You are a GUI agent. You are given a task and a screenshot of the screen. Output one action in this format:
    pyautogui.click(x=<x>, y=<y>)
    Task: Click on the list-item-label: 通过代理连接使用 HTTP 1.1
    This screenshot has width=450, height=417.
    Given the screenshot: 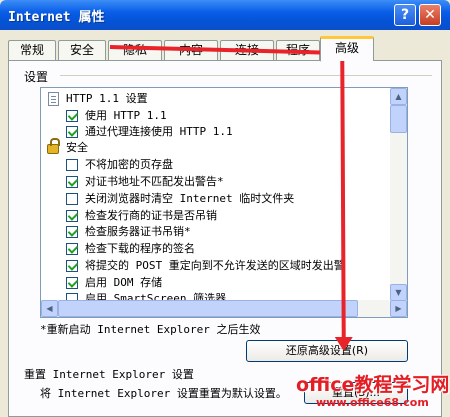 What is the action you would take?
    pyautogui.click(x=159, y=131)
    